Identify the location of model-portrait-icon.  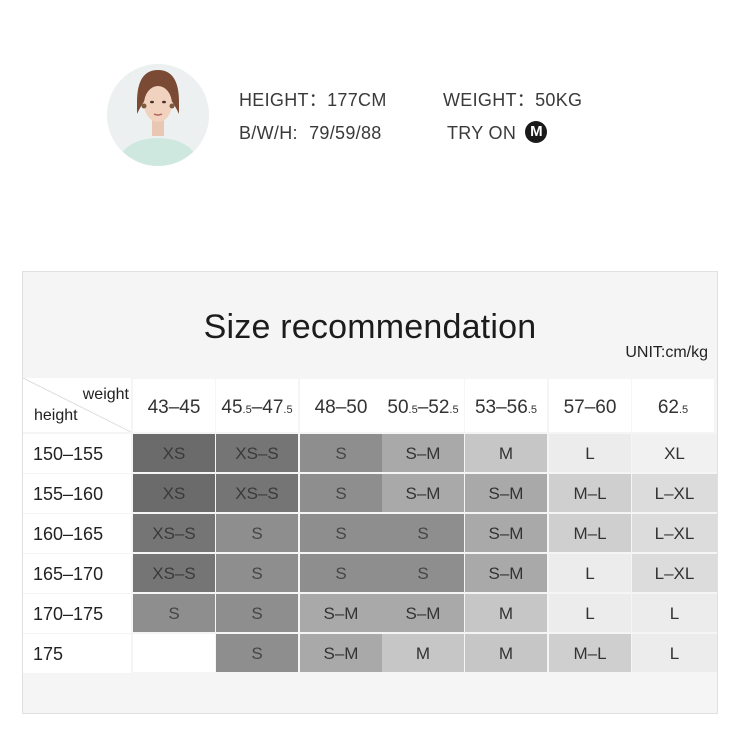
(158, 115).